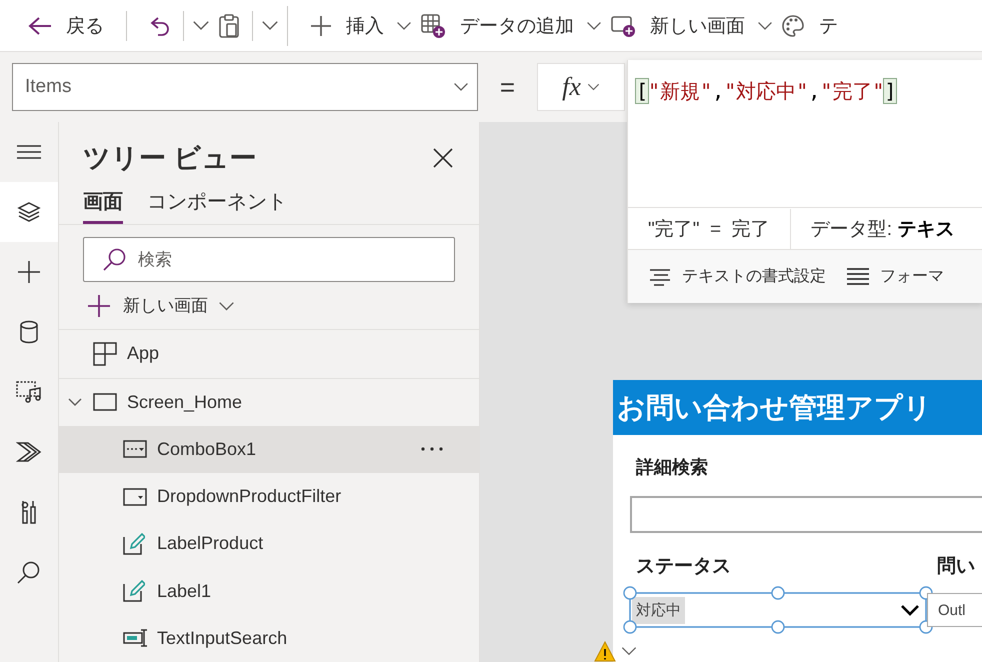  What do you see at coordinates (135, 497) in the screenshot?
I see `dropdown-icon` at bounding box center [135, 497].